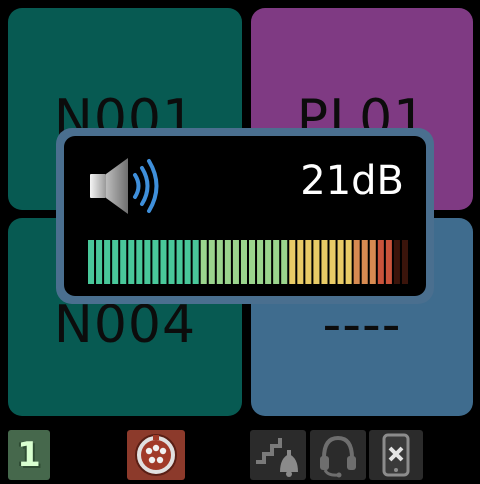 Image resolution: width=480 pixels, height=484 pixels. I want to click on headset-icon, so click(338, 455).